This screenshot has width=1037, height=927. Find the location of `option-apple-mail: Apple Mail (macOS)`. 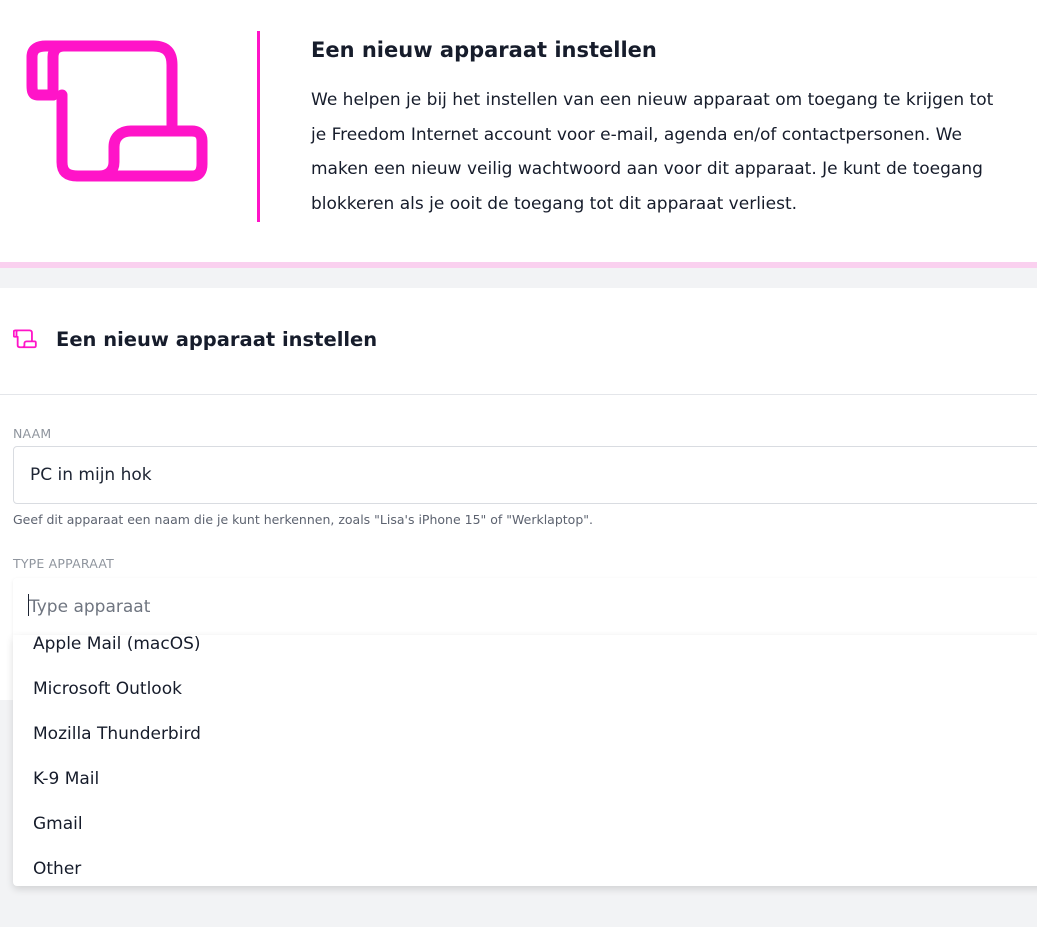

option-apple-mail: Apple Mail (macOS) is located at coordinates (525, 651).